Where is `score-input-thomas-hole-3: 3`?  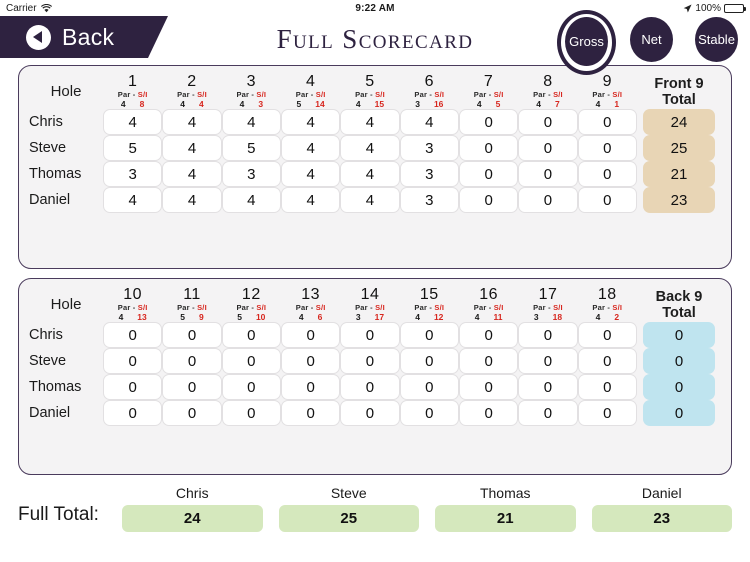 score-input-thomas-hole-3: 3 is located at coordinates (251, 174).